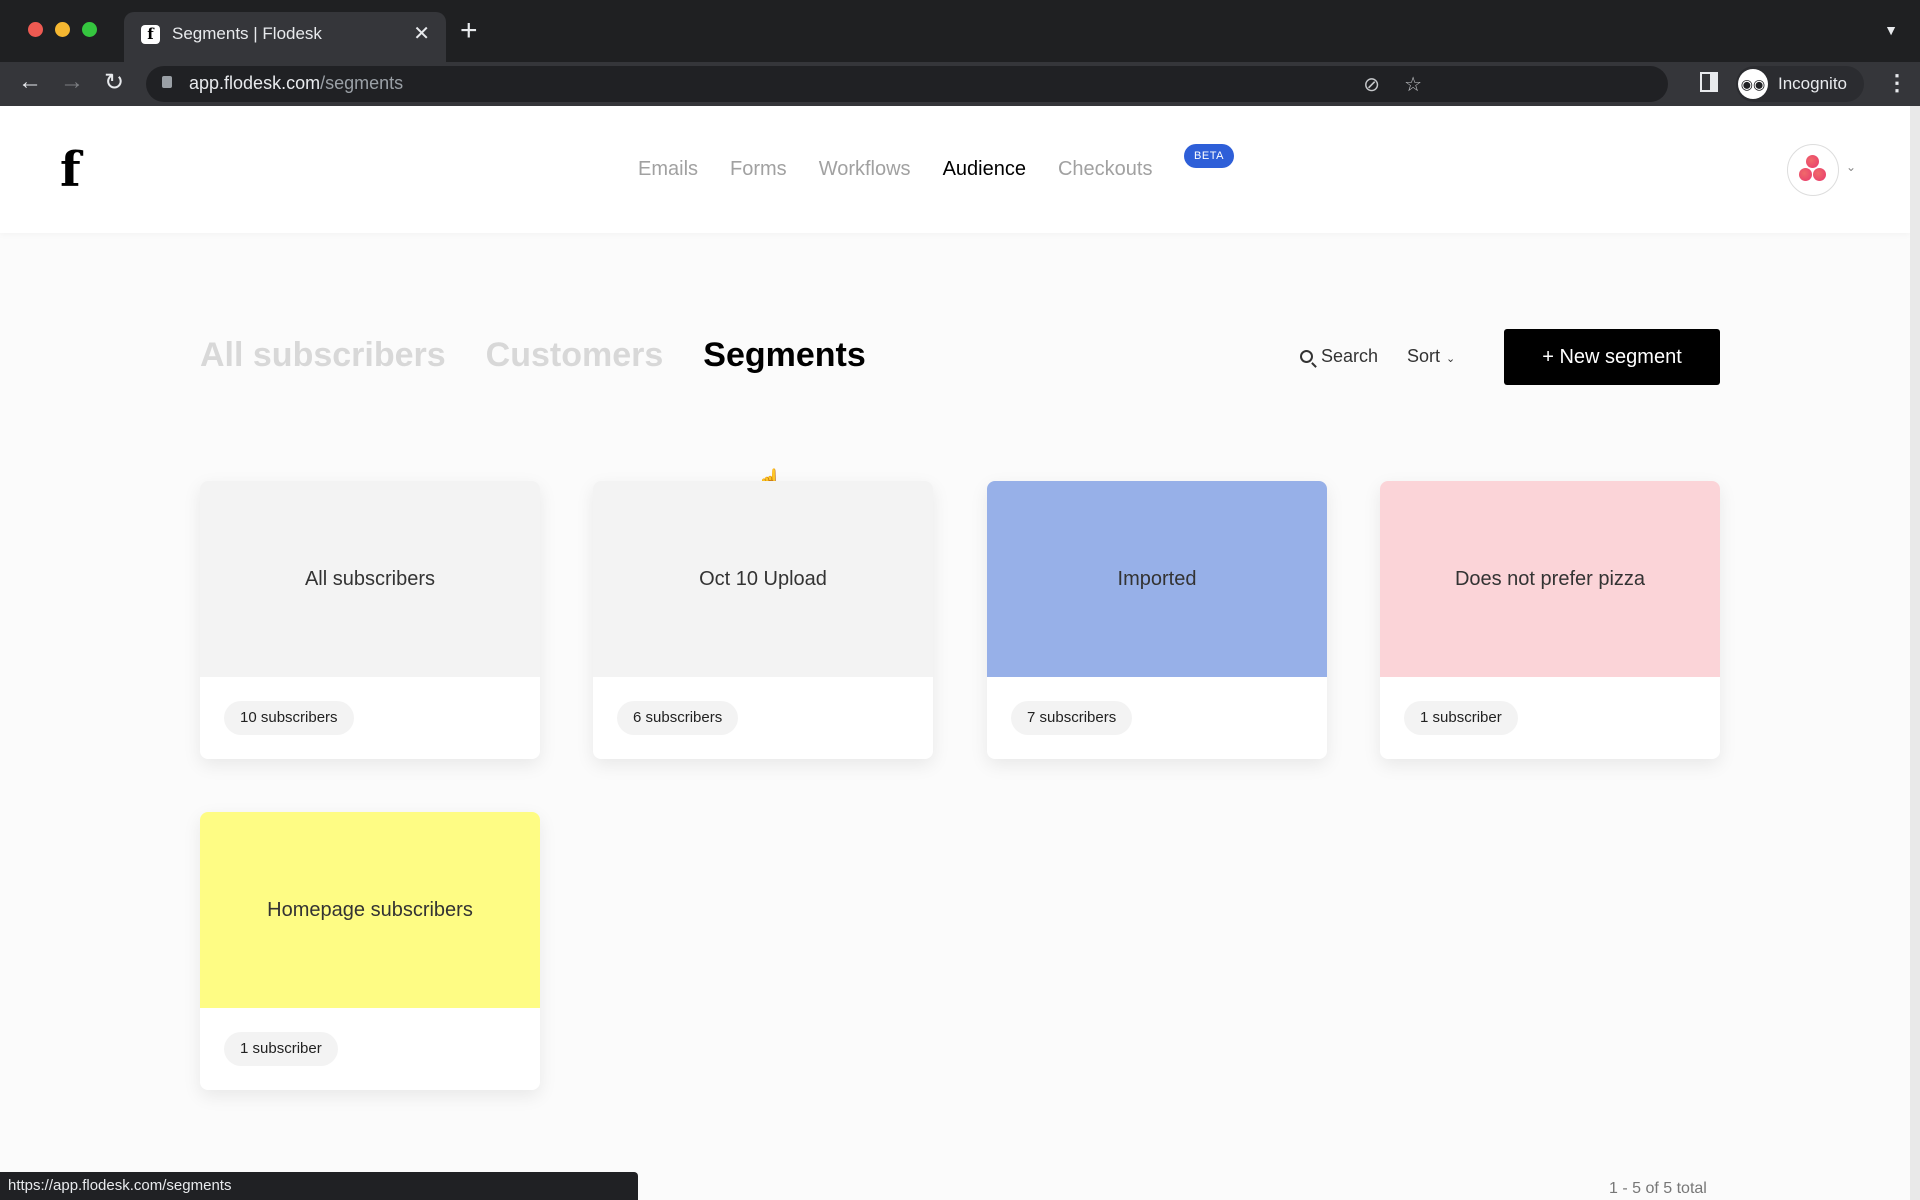 This screenshot has width=1920, height=1200. I want to click on audience-subtabs: All subscribers Customers Segments, so click(533, 355).